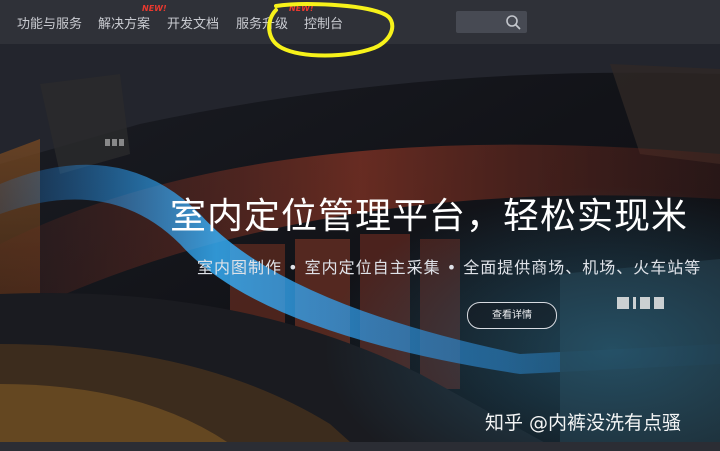 This screenshot has height=451, width=720. What do you see at coordinates (262, 22) in the screenshot?
I see `nav-item-service-upgrade: 服务升级` at bounding box center [262, 22].